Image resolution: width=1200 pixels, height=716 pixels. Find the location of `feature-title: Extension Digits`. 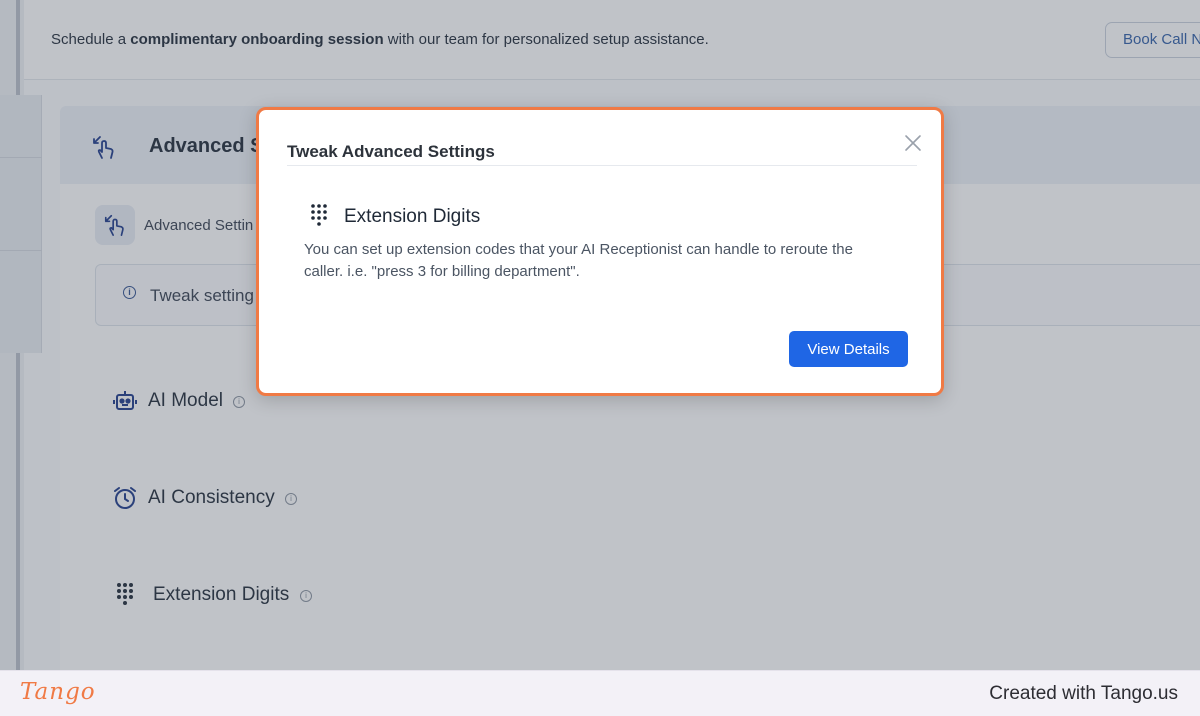

feature-title: Extension Digits is located at coordinates (412, 216).